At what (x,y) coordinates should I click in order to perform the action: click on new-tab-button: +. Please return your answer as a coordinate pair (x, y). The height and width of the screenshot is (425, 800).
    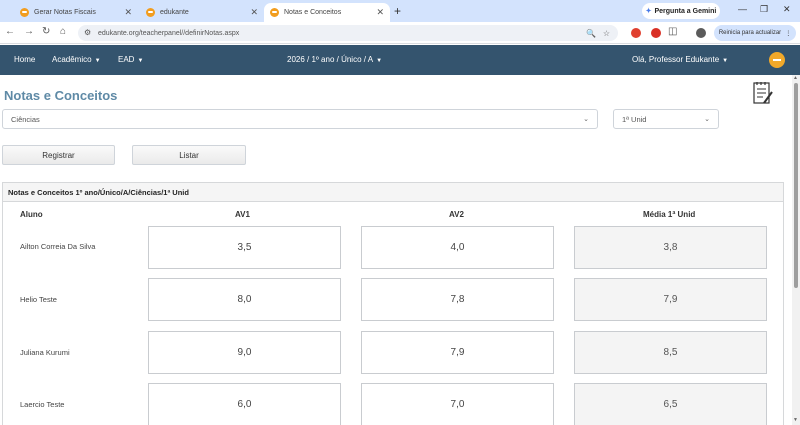
    Looking at the image, I should click on (397, 11).